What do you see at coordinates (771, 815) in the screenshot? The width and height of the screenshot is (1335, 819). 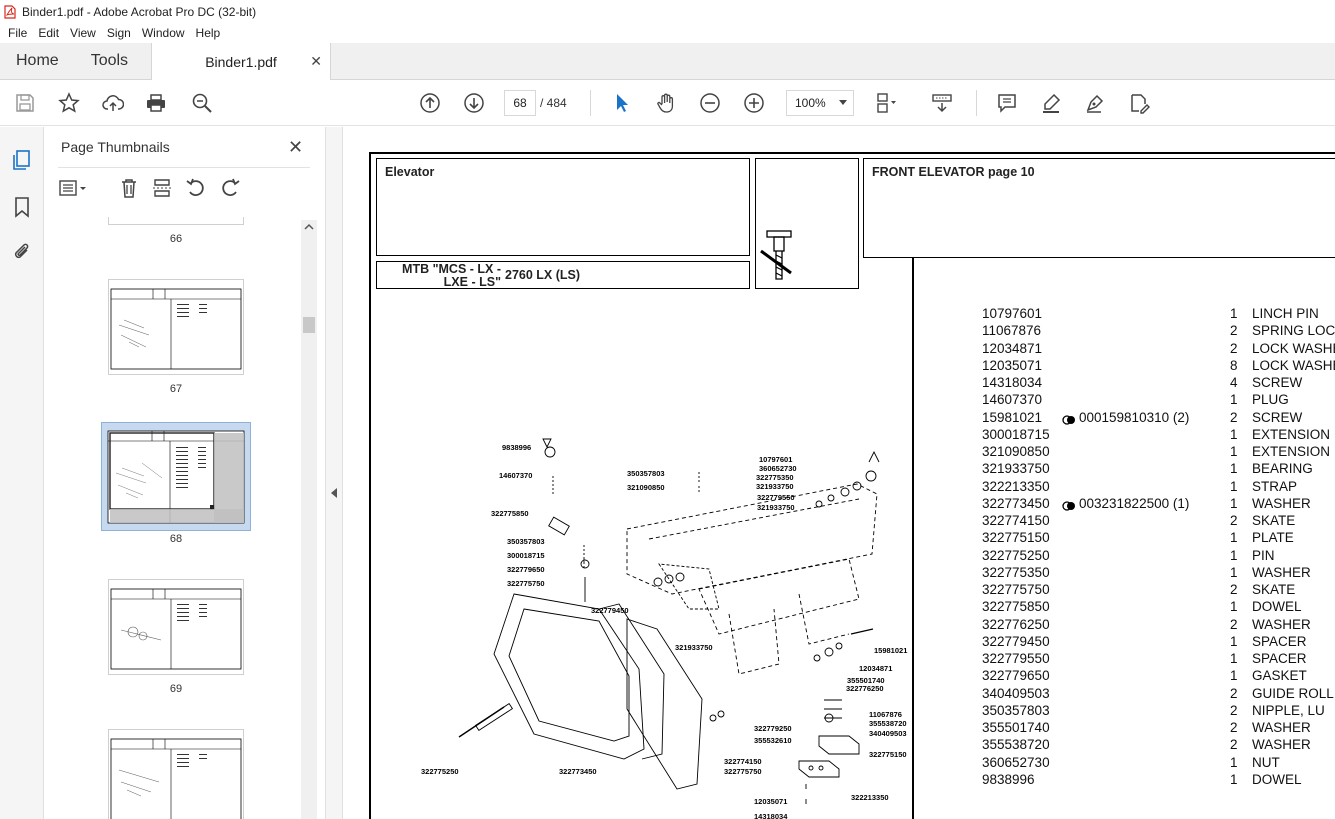 I see `callout-label: 14318034` at bounding box center [771, 815].